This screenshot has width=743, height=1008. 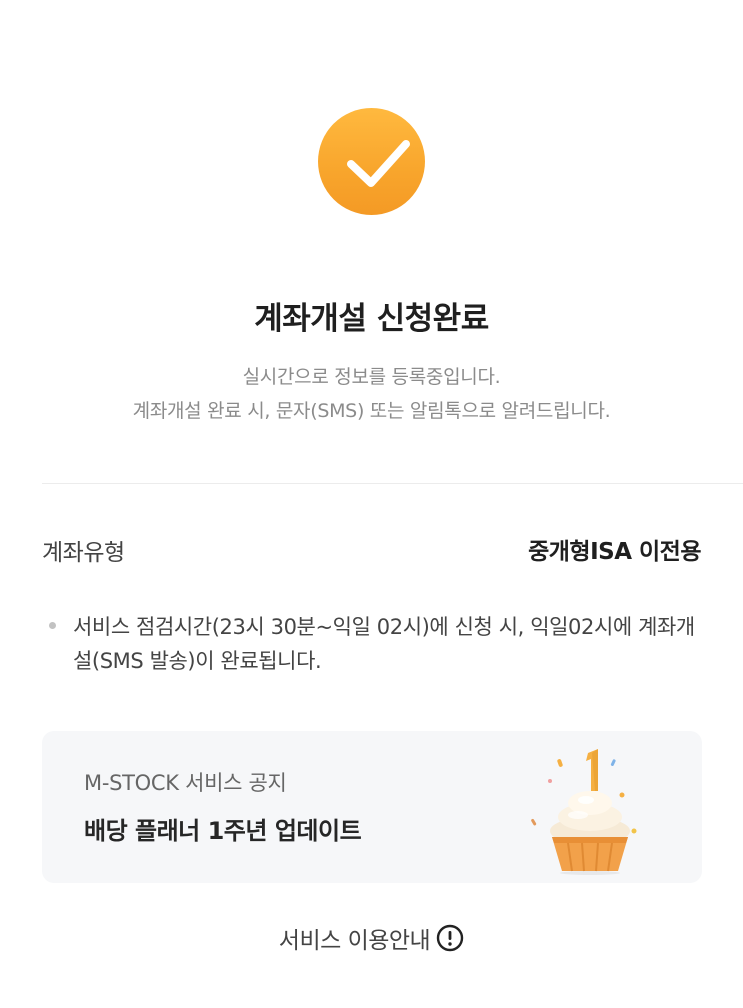 I want to click on cupcake-icon, so click(x=588, y=810).